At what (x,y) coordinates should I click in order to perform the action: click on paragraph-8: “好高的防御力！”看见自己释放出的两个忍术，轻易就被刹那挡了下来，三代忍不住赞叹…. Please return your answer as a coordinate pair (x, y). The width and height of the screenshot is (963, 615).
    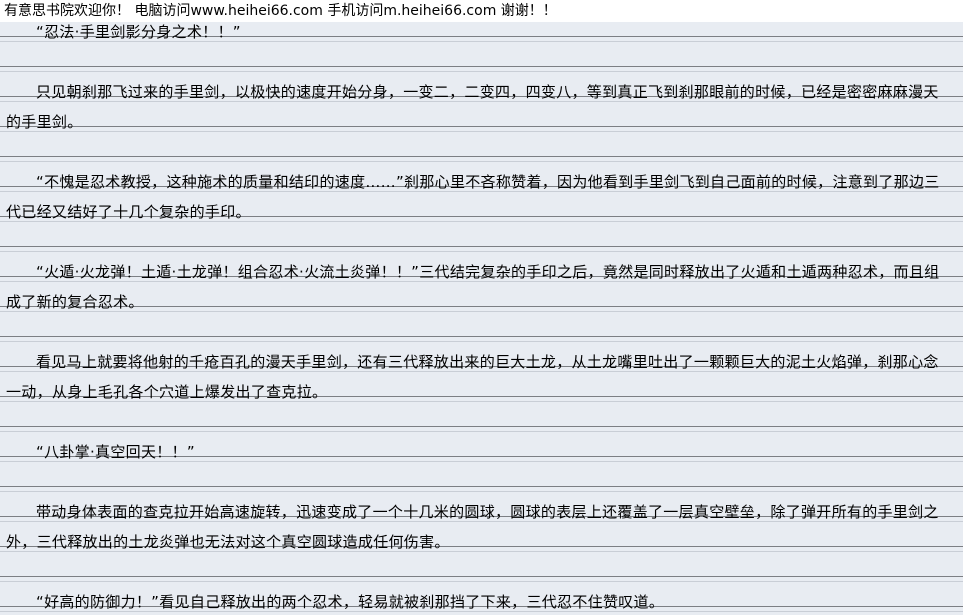
    Looking at the image, I should click on (350, 602).